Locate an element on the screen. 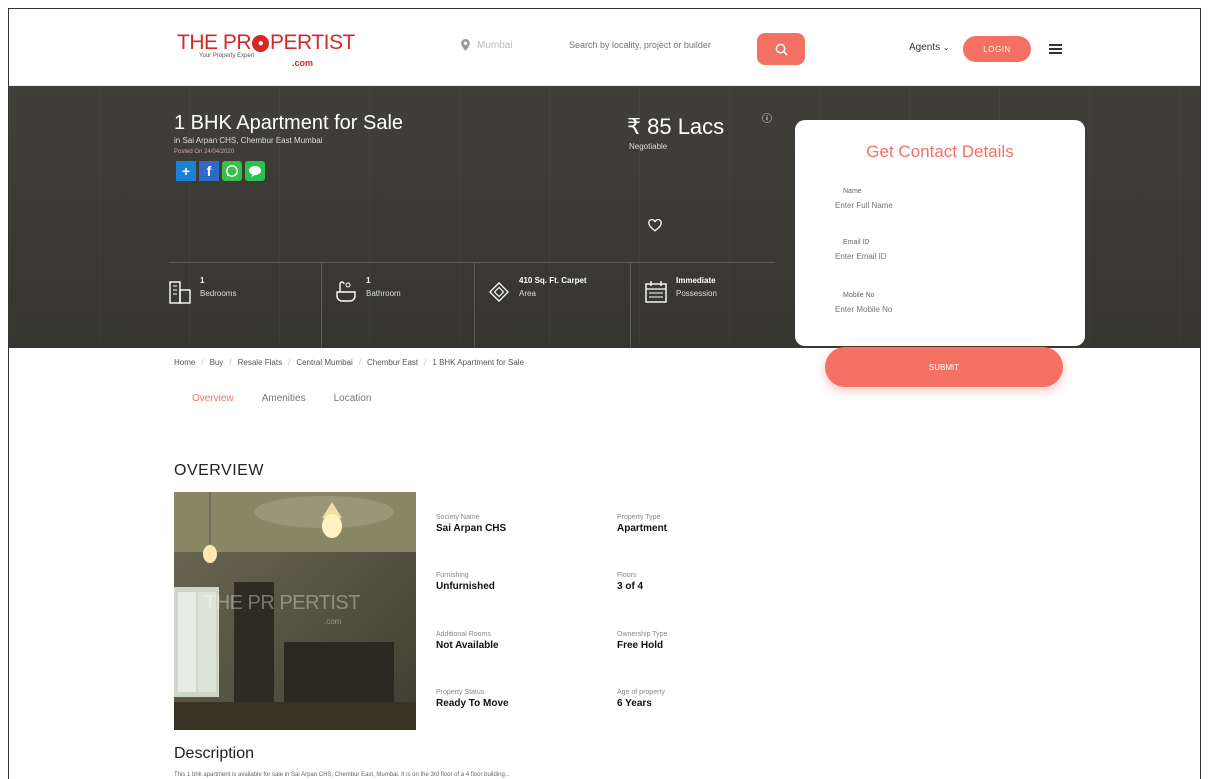 The image size is (1209, 779). stat-area: 410 Sq. Ft. Carpet Area is located at coordinates (537, 298).